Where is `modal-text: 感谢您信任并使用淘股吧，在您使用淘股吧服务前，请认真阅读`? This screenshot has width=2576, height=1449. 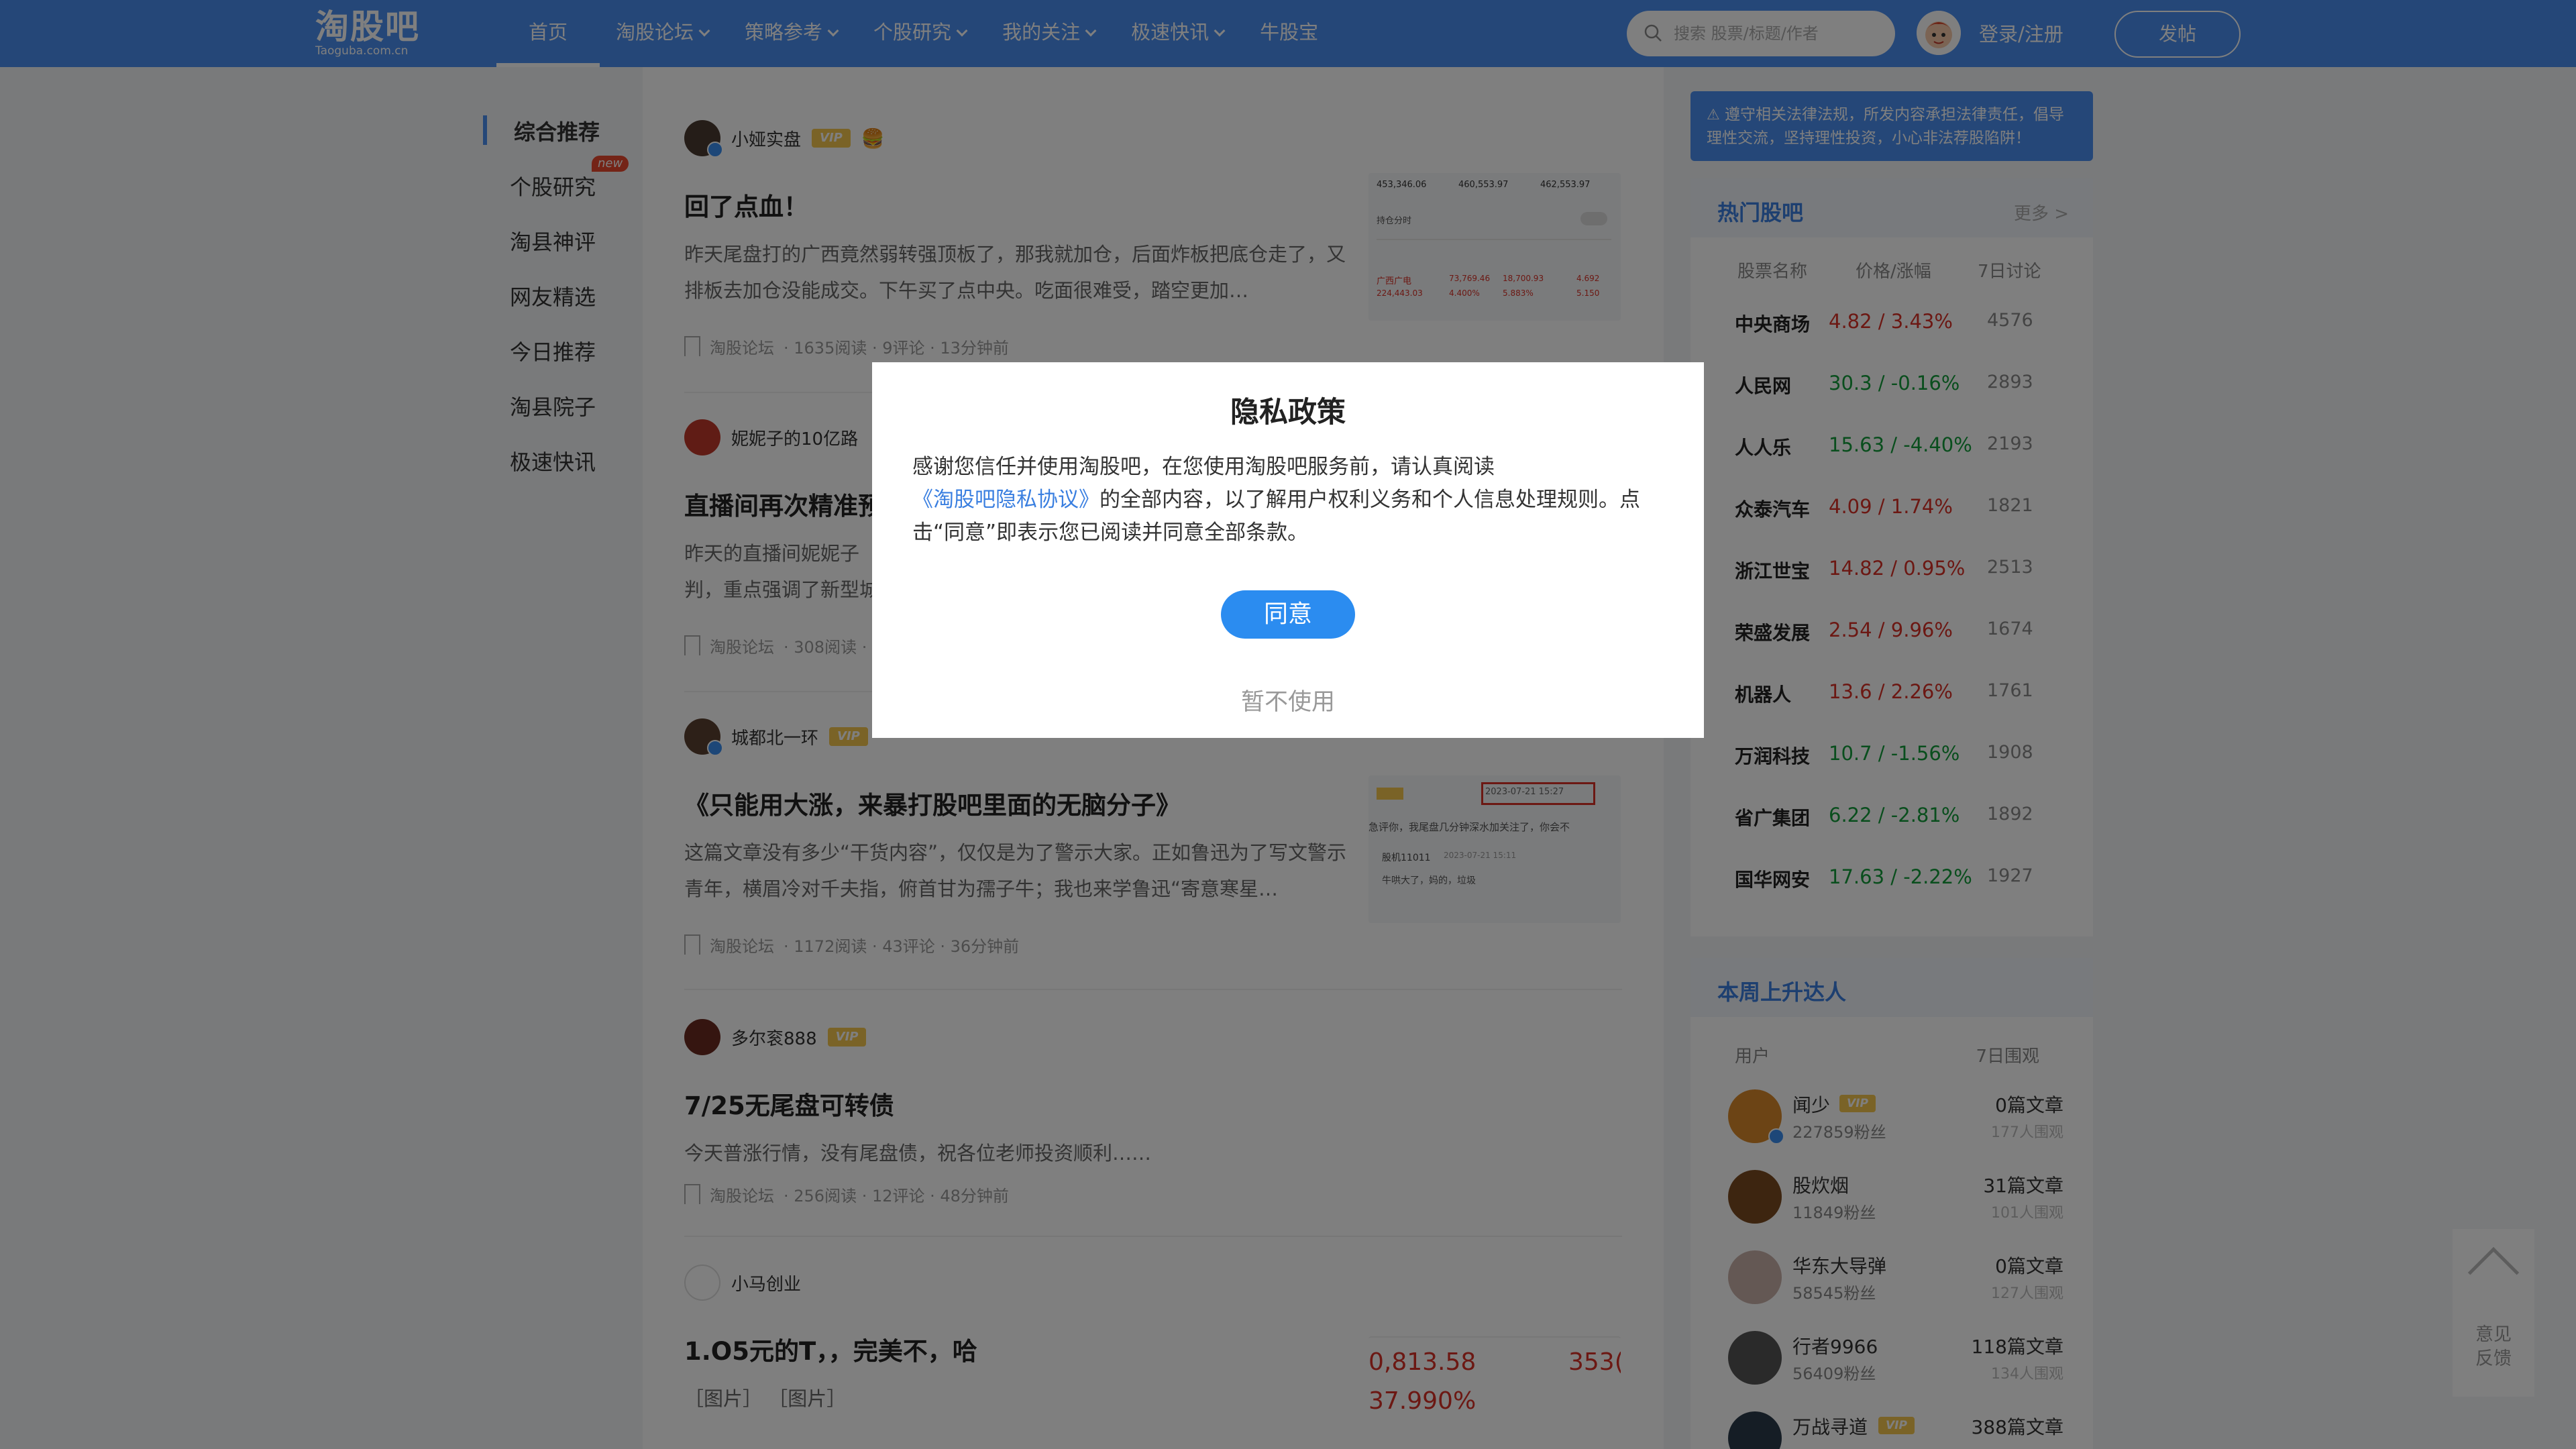
modal-text: 感谢您信任并使用淘股吧，在您使用淘股吧服务前，请认真阅读 is located at coordinates (1203, 467).